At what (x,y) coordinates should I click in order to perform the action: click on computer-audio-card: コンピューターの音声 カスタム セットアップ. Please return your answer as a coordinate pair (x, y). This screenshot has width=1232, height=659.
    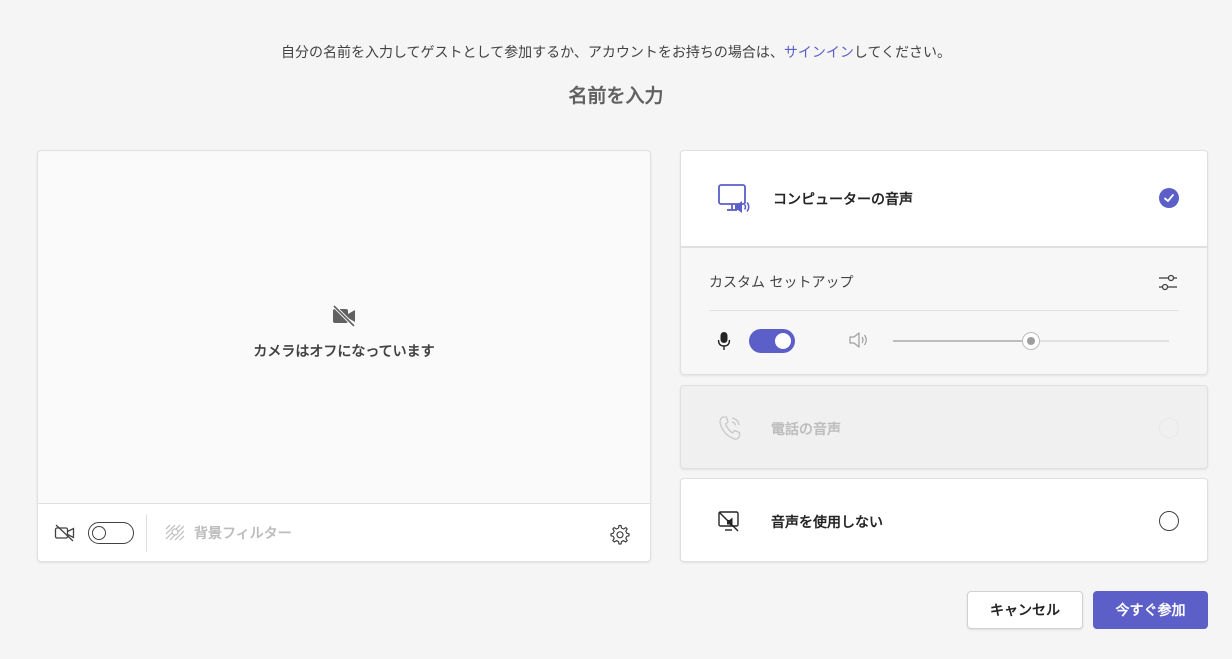
    Looking at the image, I should click on (944, 262).